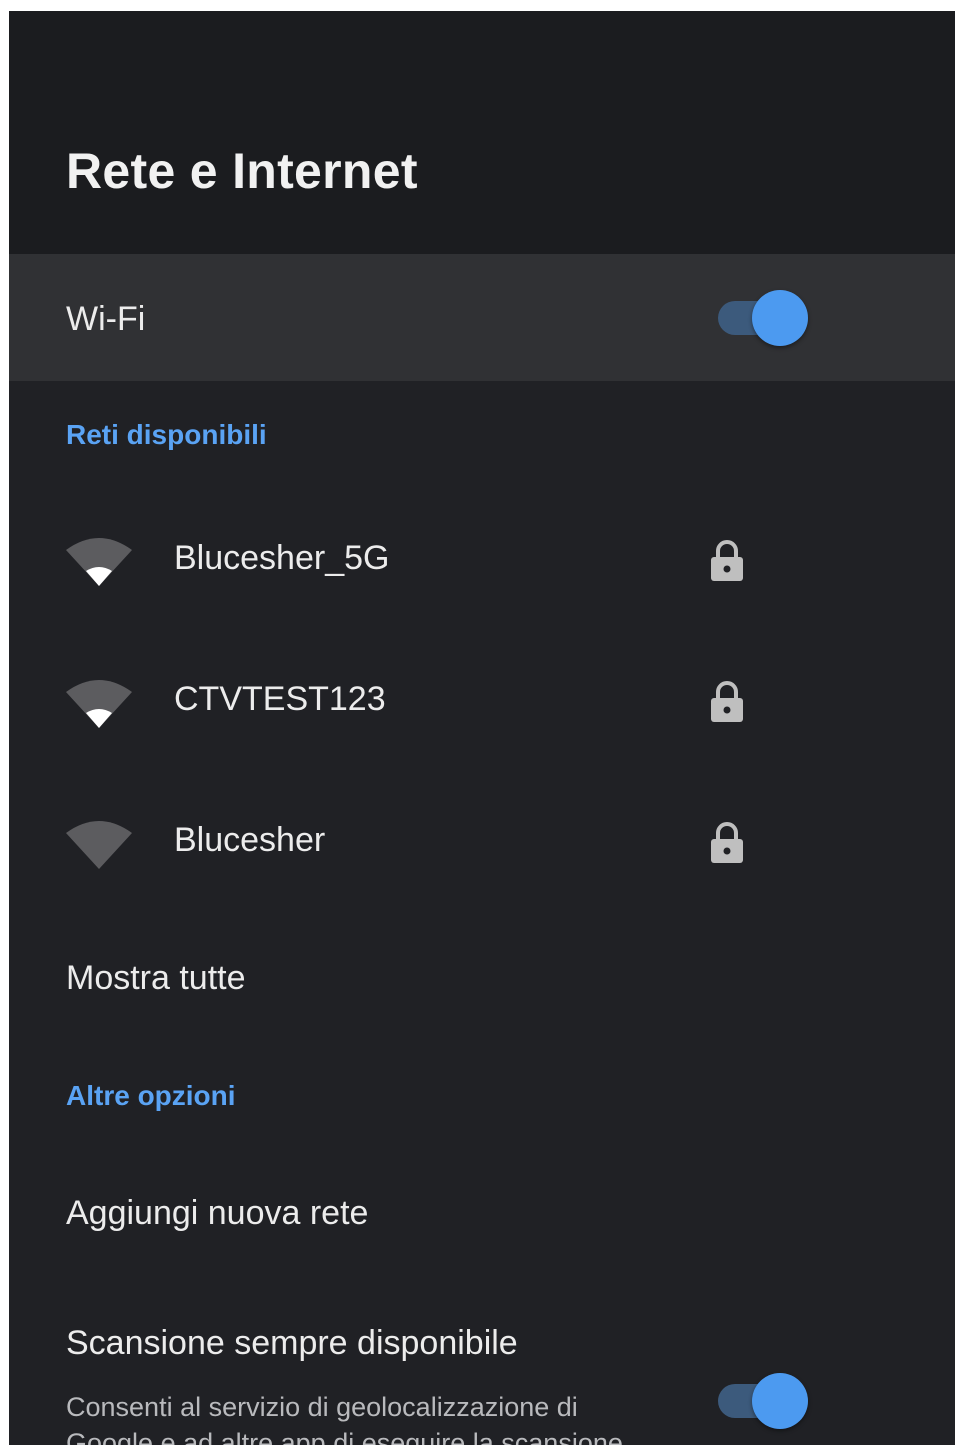 Image resolution: width=955 pixels, height=1445 pixels. I want to click on wifi-signal-weak-icon, so click(99, 845).